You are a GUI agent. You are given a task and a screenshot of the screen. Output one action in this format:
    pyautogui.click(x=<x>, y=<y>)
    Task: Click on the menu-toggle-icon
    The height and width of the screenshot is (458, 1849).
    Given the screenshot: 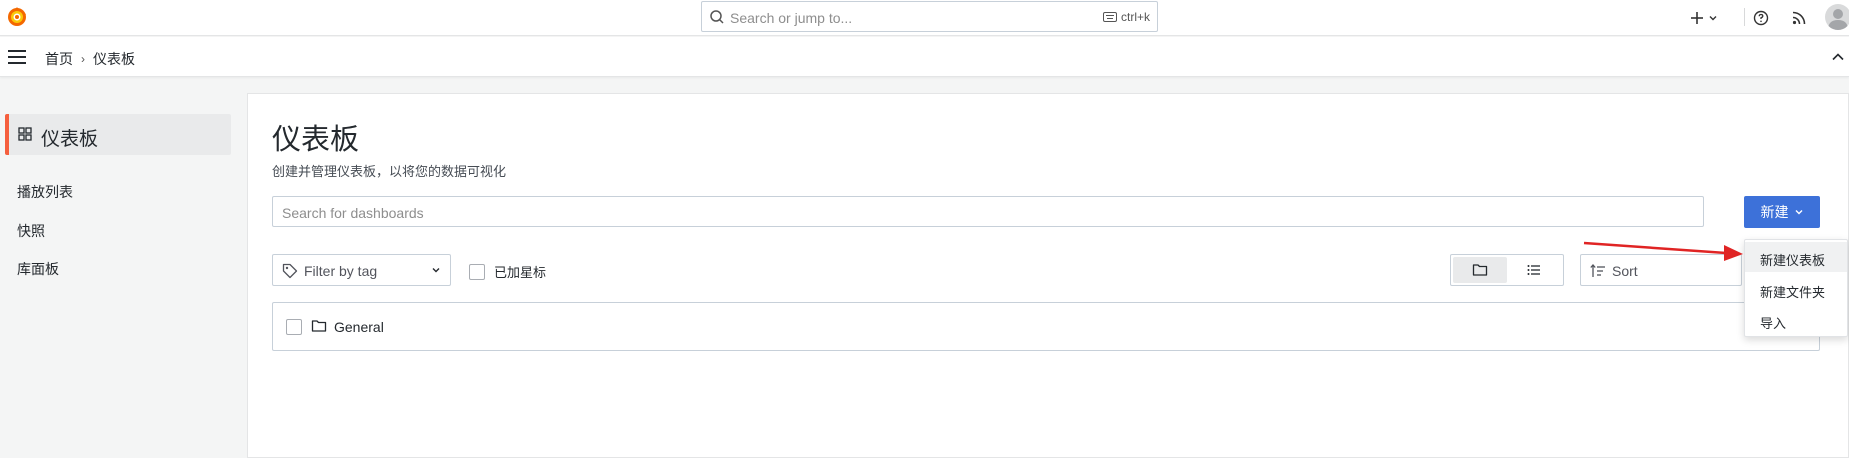 What is the action you would take?
    pyautogui.click(x=17, y=57)
    